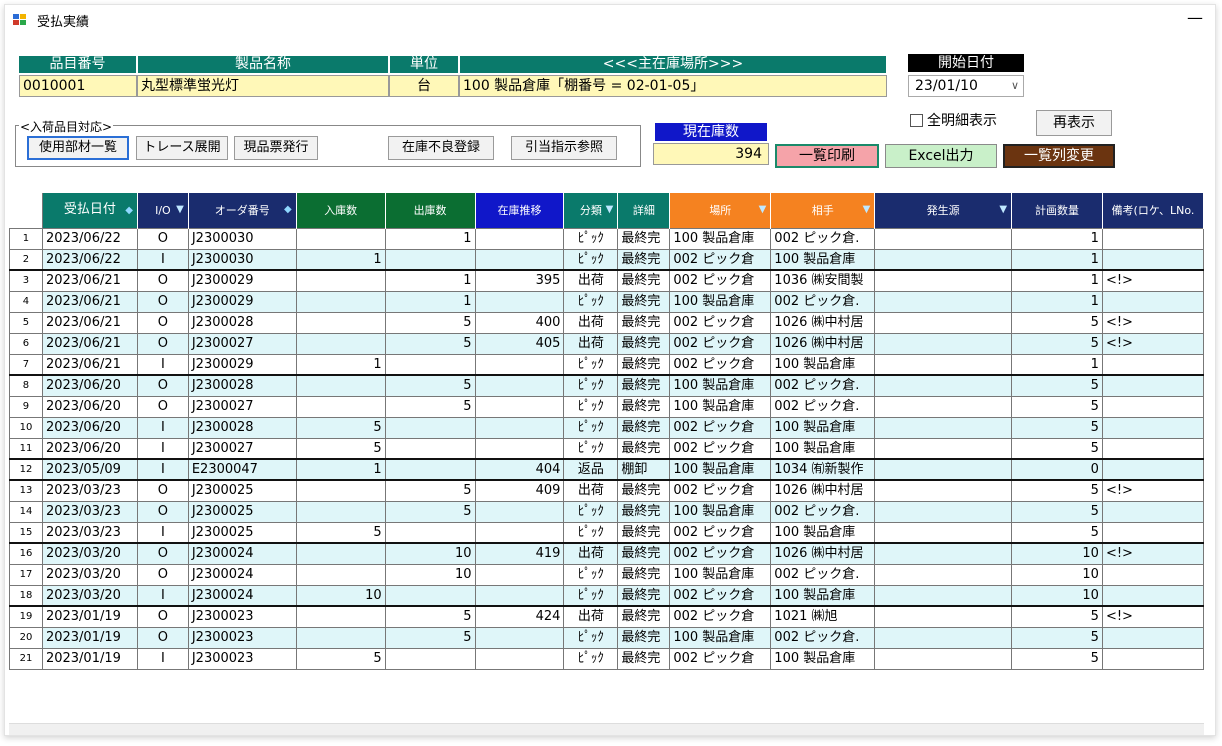 The height and width of the screenshot is (746, 1222). What do you see at coordinates (591, 210) in the screenshot?
I see `column-header: 分類 ▼` at bounding box center [591, 210].